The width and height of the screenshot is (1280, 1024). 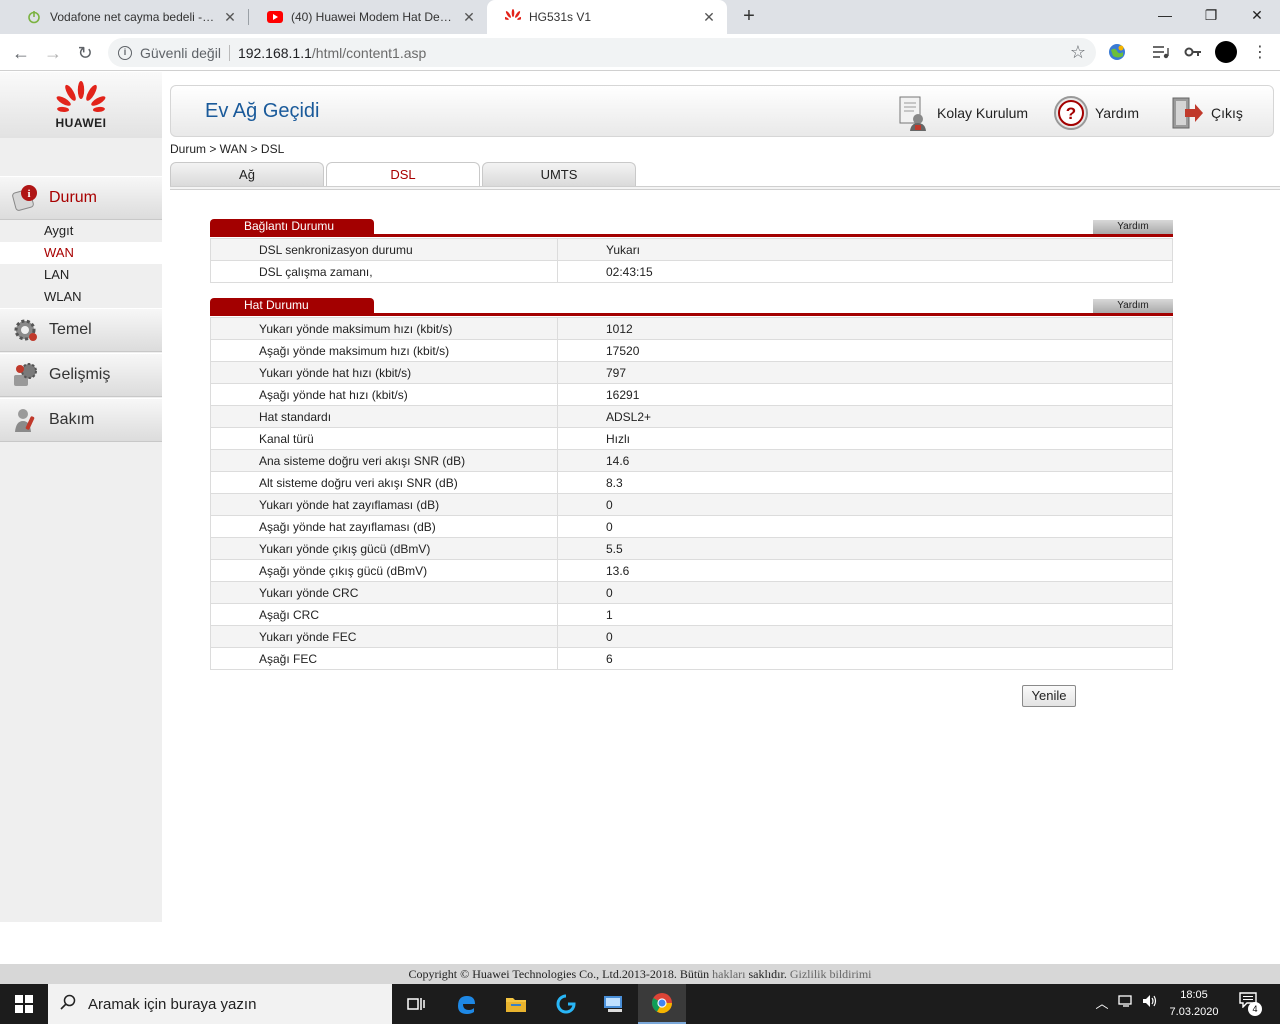 What do you see at coordinates (1165, 15) in the screenshot?
I see `minimize-button: —` at bounding box center [1165, 15].